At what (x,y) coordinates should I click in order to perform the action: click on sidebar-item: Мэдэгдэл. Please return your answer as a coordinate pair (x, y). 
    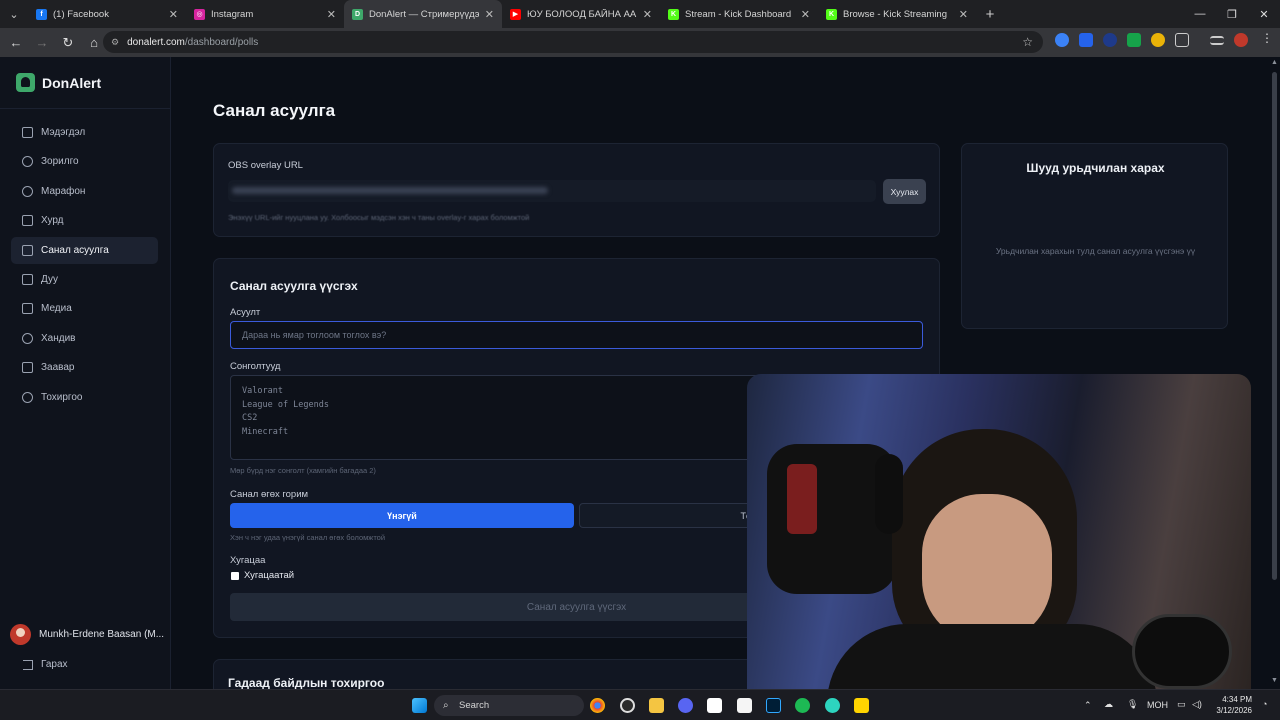
    Looking at the image, I should click on (84, 132).